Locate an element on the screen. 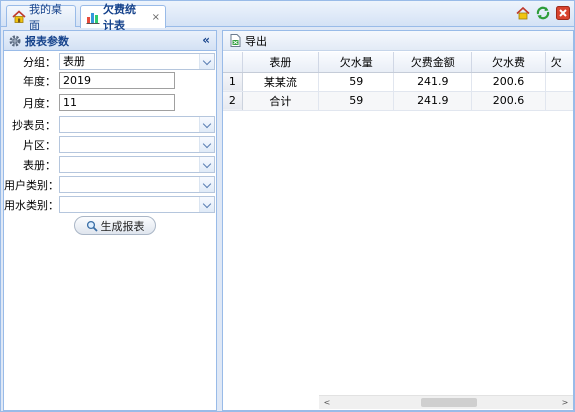  field-year: 年度： 2019 is located at coordinates (111, 81).